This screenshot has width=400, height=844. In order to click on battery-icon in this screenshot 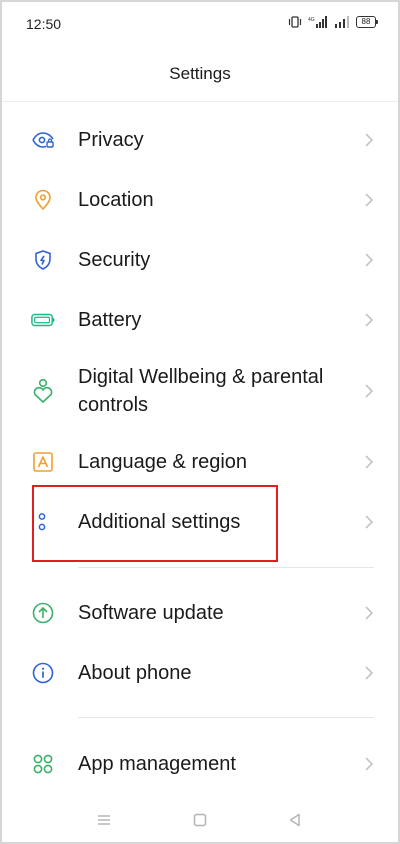, I will do `click(43, 320)`.